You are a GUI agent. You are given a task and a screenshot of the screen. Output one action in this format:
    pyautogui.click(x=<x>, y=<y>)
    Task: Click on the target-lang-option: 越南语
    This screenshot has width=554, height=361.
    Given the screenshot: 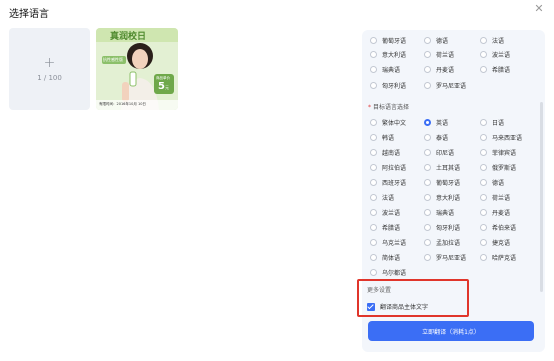 What is the action you would take?
    pyautogui.click(x=385, y=152)
    